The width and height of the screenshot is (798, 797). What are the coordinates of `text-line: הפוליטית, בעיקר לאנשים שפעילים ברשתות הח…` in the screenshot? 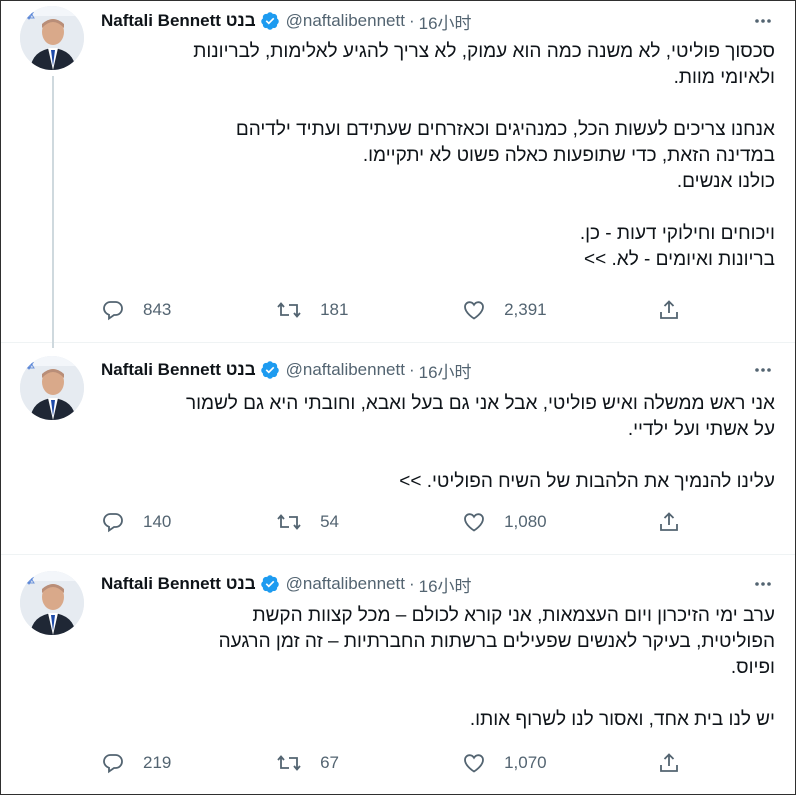 It's located at (496, 641).